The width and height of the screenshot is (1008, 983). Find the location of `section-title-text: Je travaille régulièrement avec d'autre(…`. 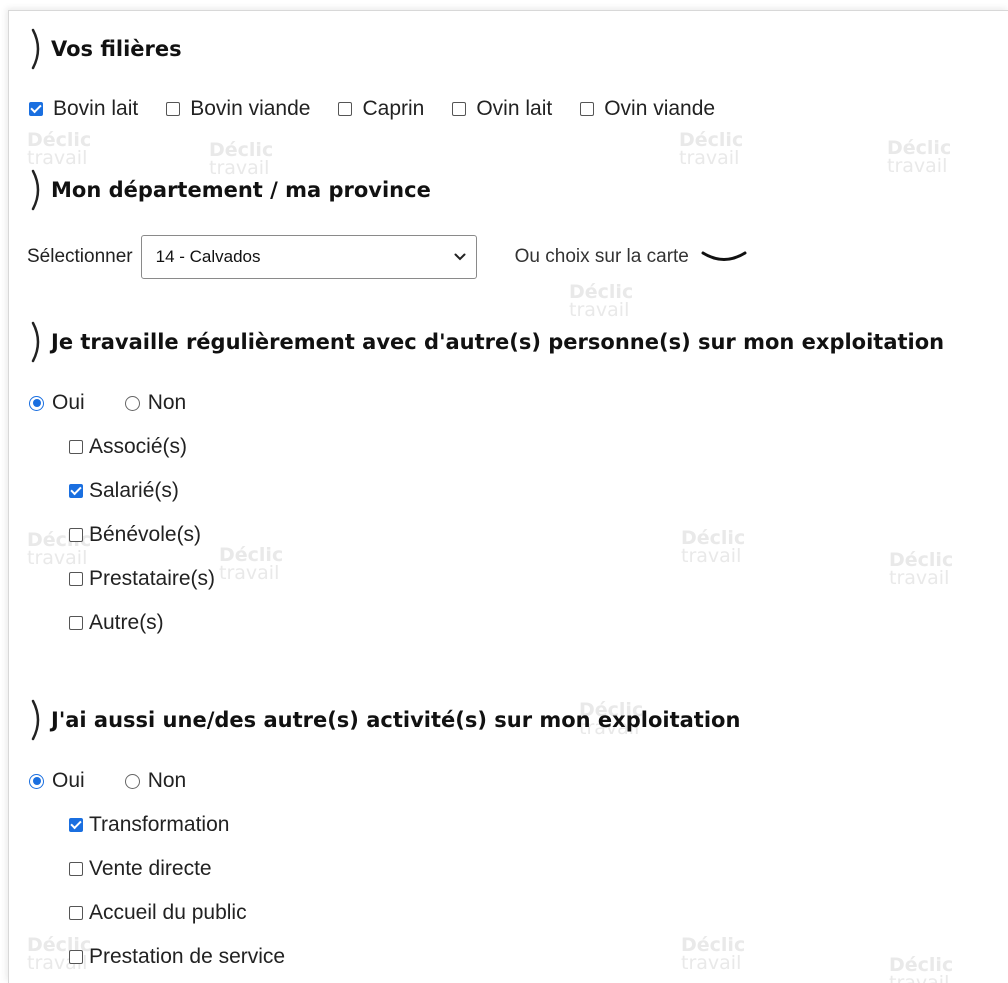

section-title-text: Je travaille régulièrement avec d'autre(… is located at coordinates (498, 342).